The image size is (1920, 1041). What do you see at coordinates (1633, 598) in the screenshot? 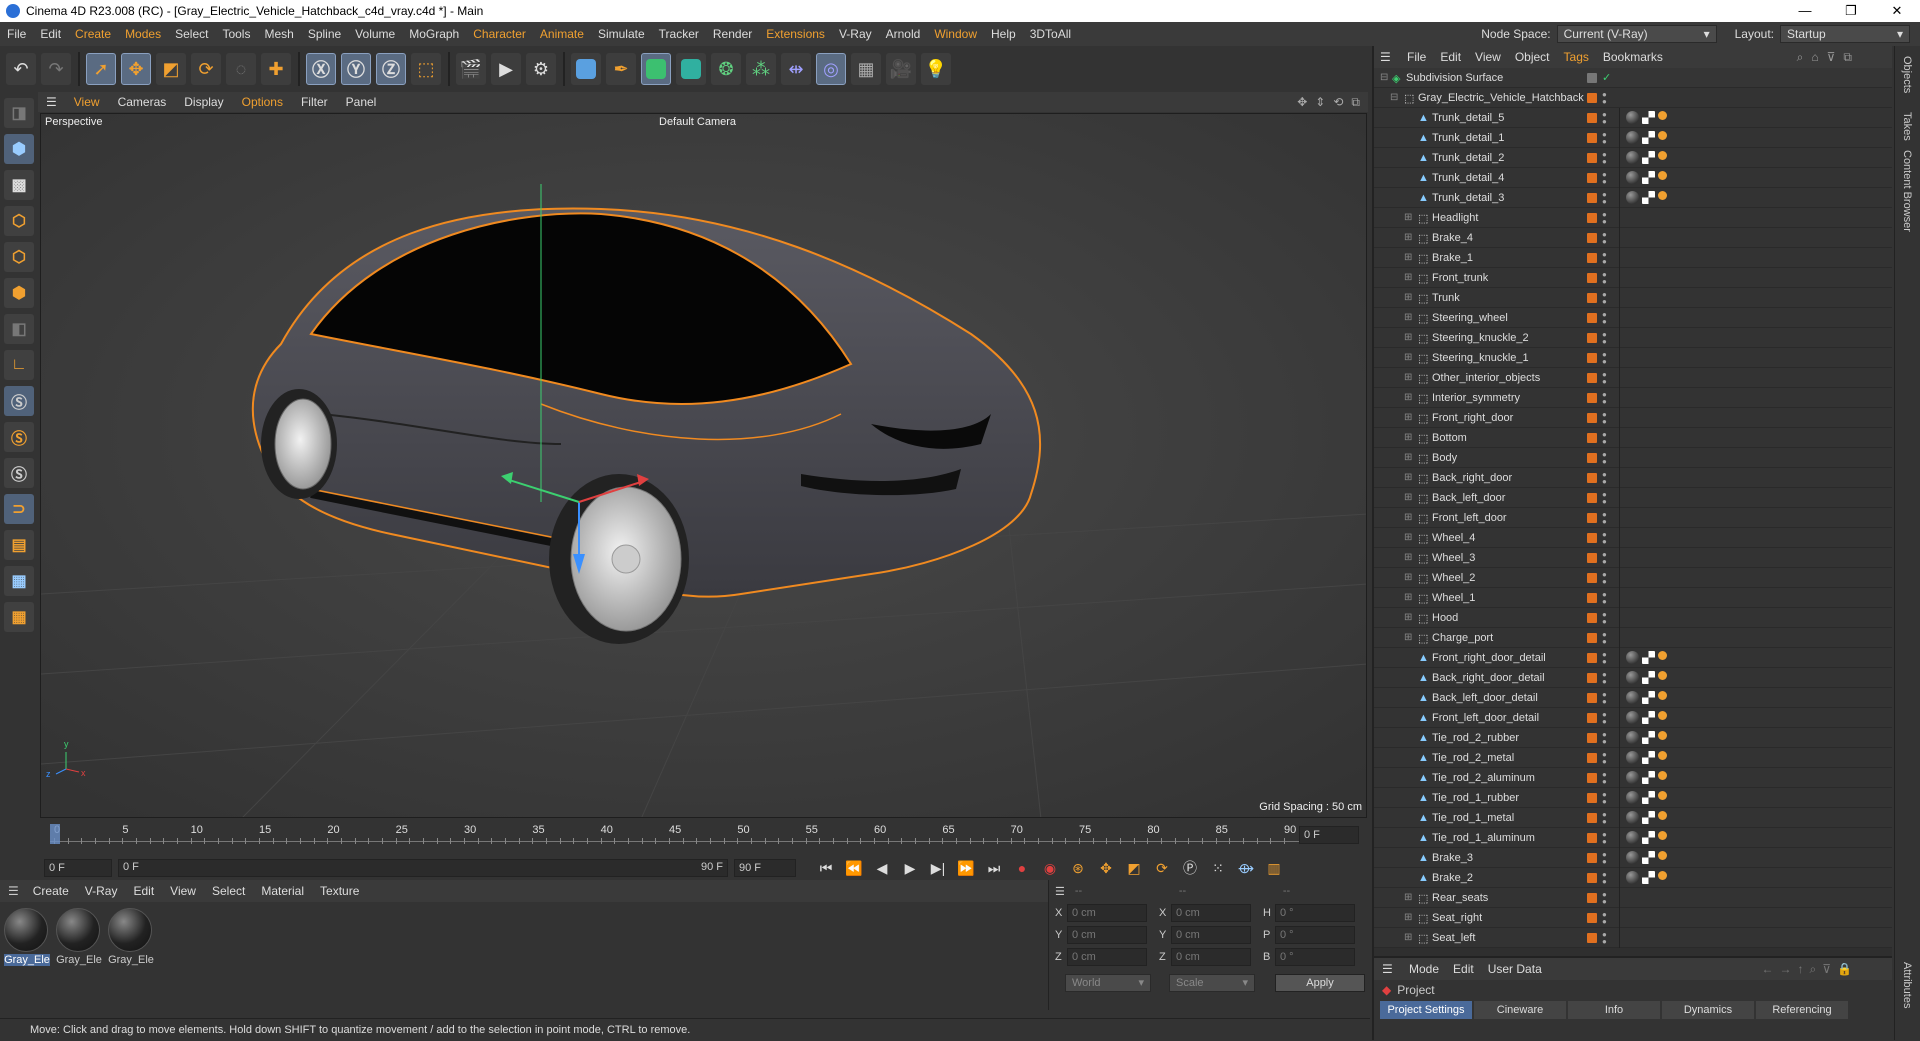
I see `object-row: ⊞ ⬚ Wheel_1 ● ●` at bounding box center [1633, 598].